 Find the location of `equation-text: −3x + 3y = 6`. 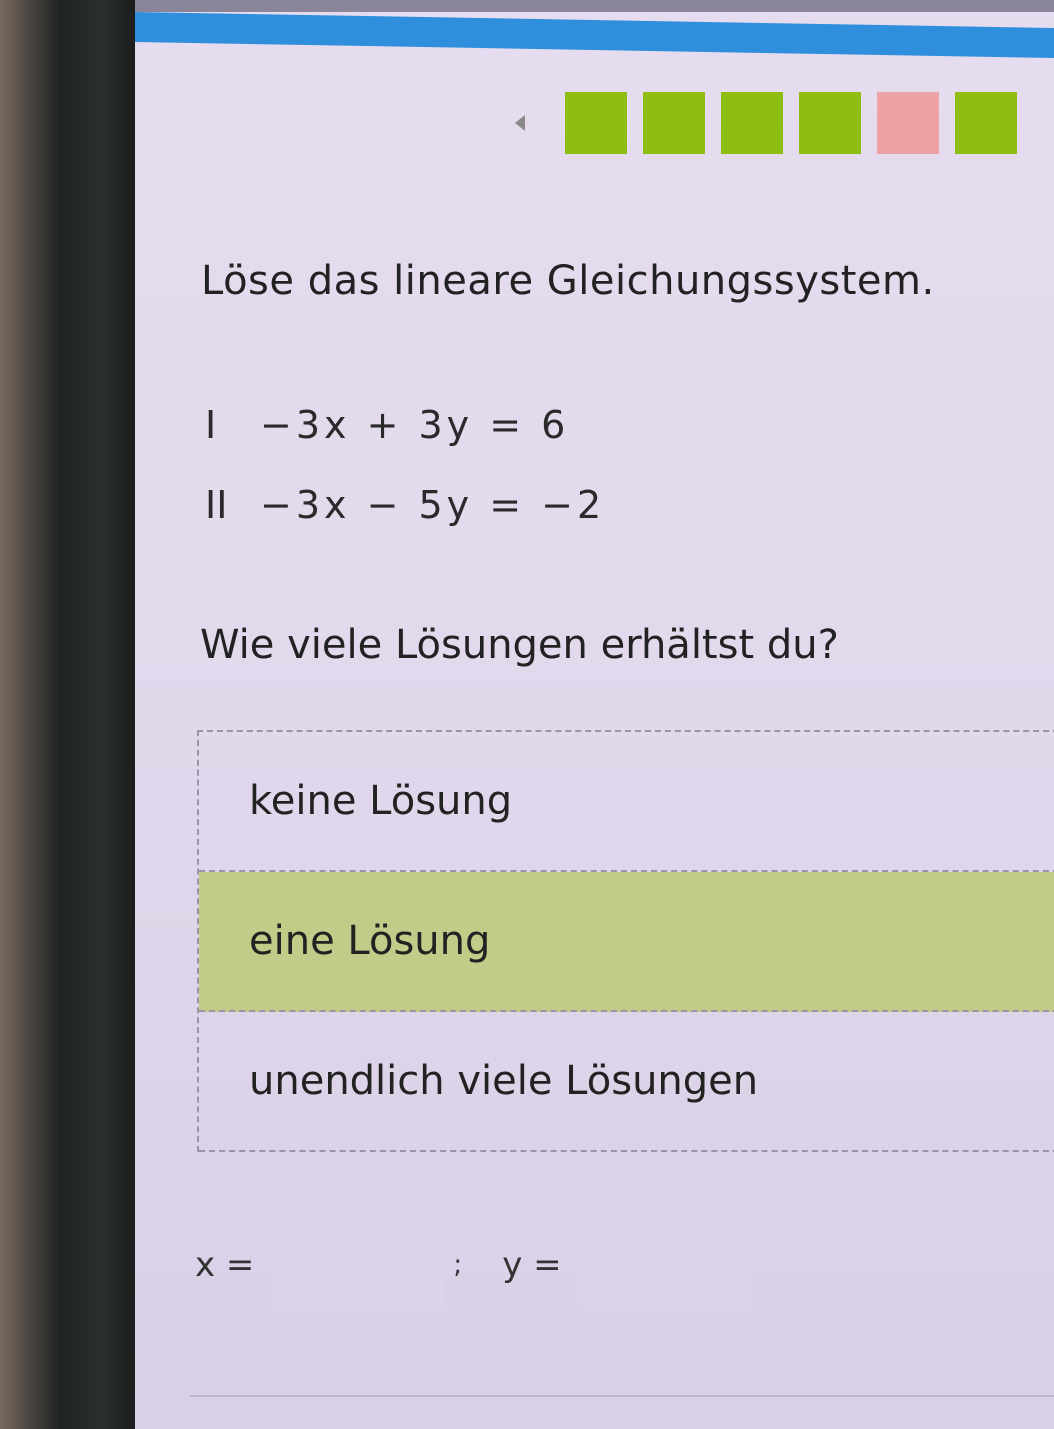

equation-text: −3x + 3y = 6 is located at coordinates (415, 425).